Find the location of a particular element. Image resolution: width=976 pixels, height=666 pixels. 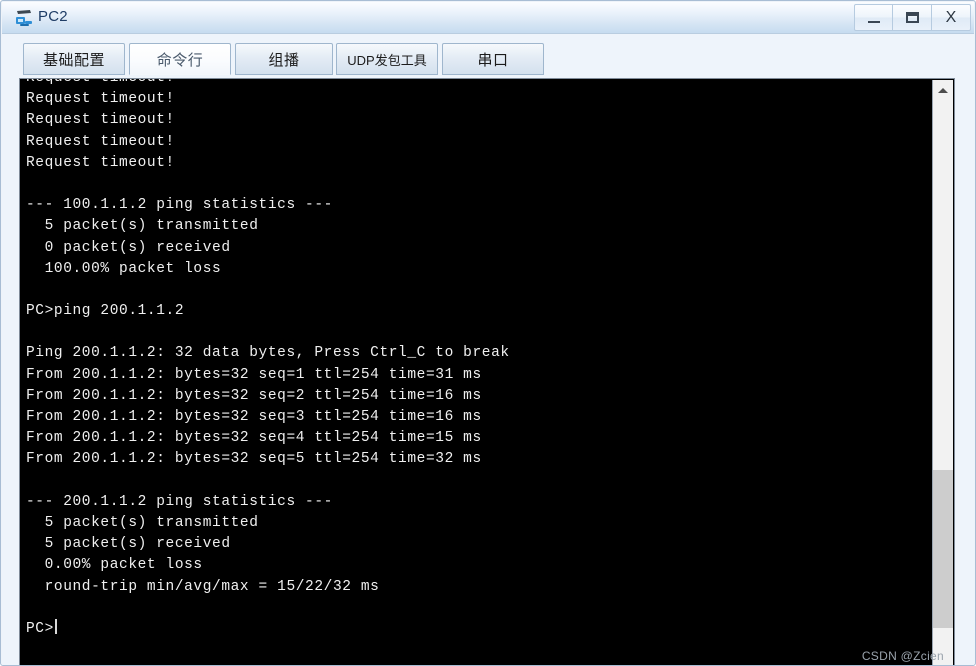

pc-device-icon is located at coordinates (24, 18).